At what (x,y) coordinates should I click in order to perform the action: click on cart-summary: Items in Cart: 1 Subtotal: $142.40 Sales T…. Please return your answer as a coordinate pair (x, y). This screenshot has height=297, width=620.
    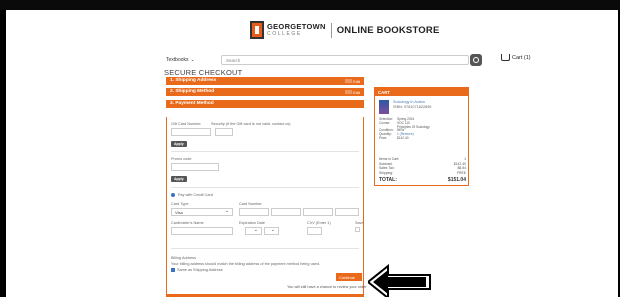
    Looking at the image, I should click on (422, 166).